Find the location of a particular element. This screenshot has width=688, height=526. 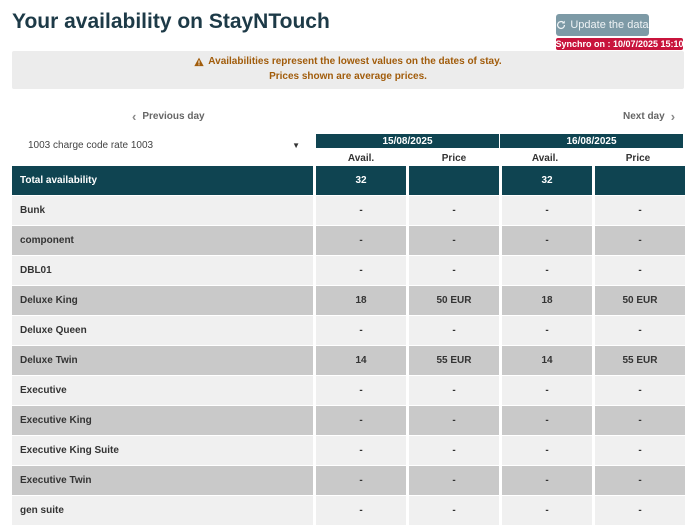

table-row: DBL01- - - - is located at coordinates (348, 271).